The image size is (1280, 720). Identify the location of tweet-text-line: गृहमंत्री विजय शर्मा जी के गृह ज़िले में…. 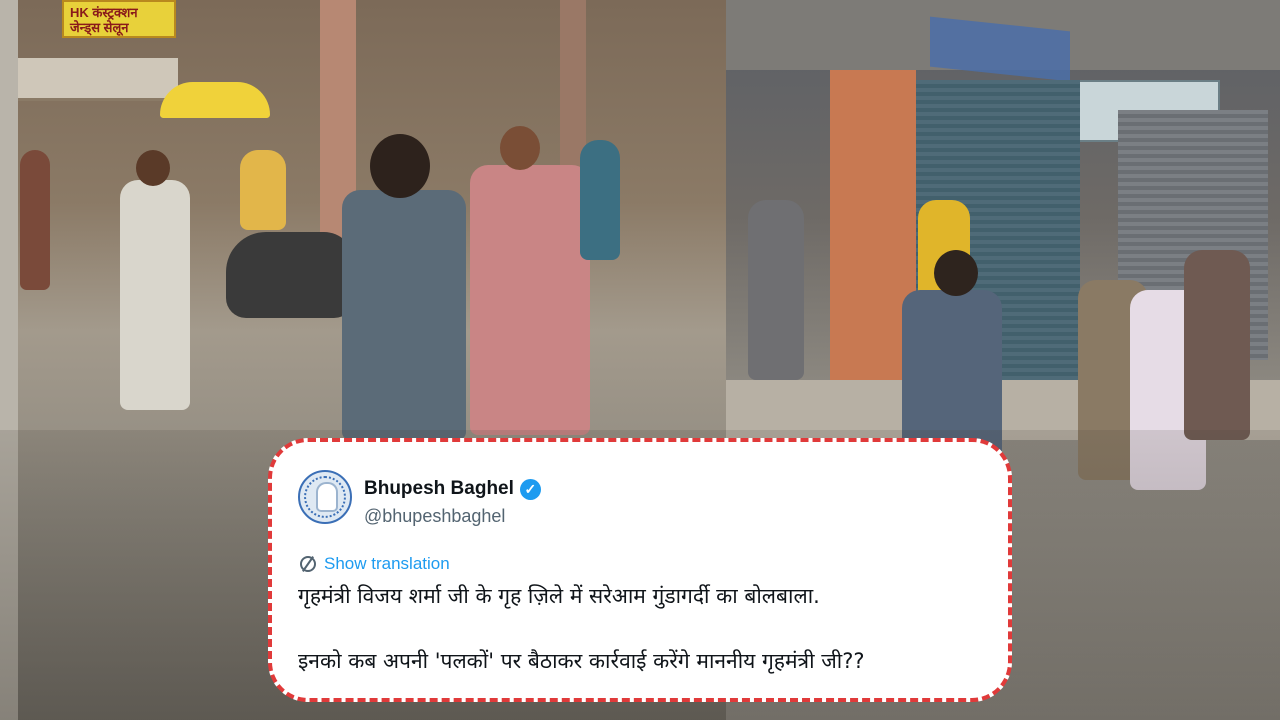
(559, 596).